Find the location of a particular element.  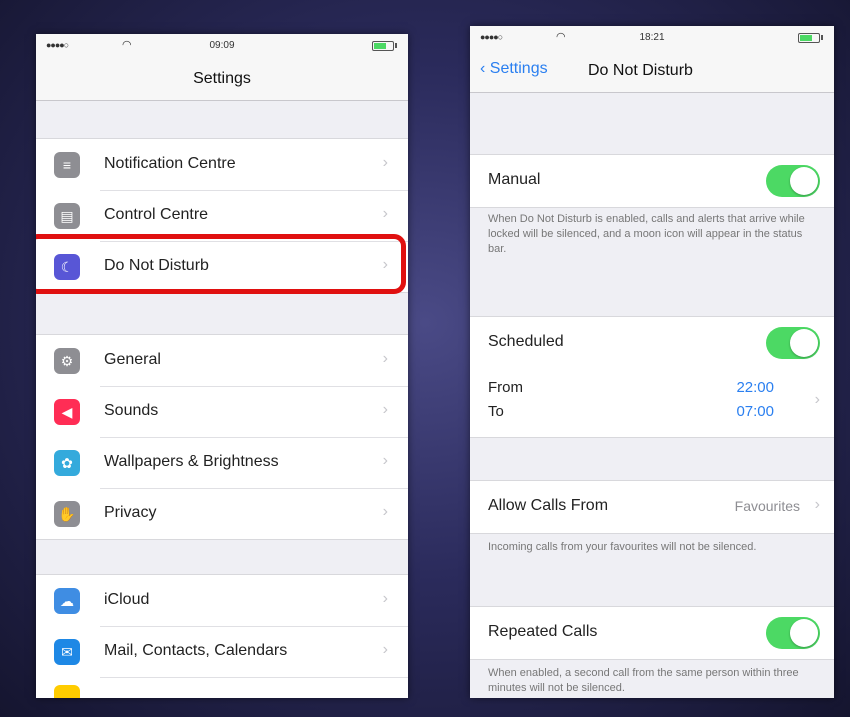

nav-bar: Settings is located at coordinates (222, 78).